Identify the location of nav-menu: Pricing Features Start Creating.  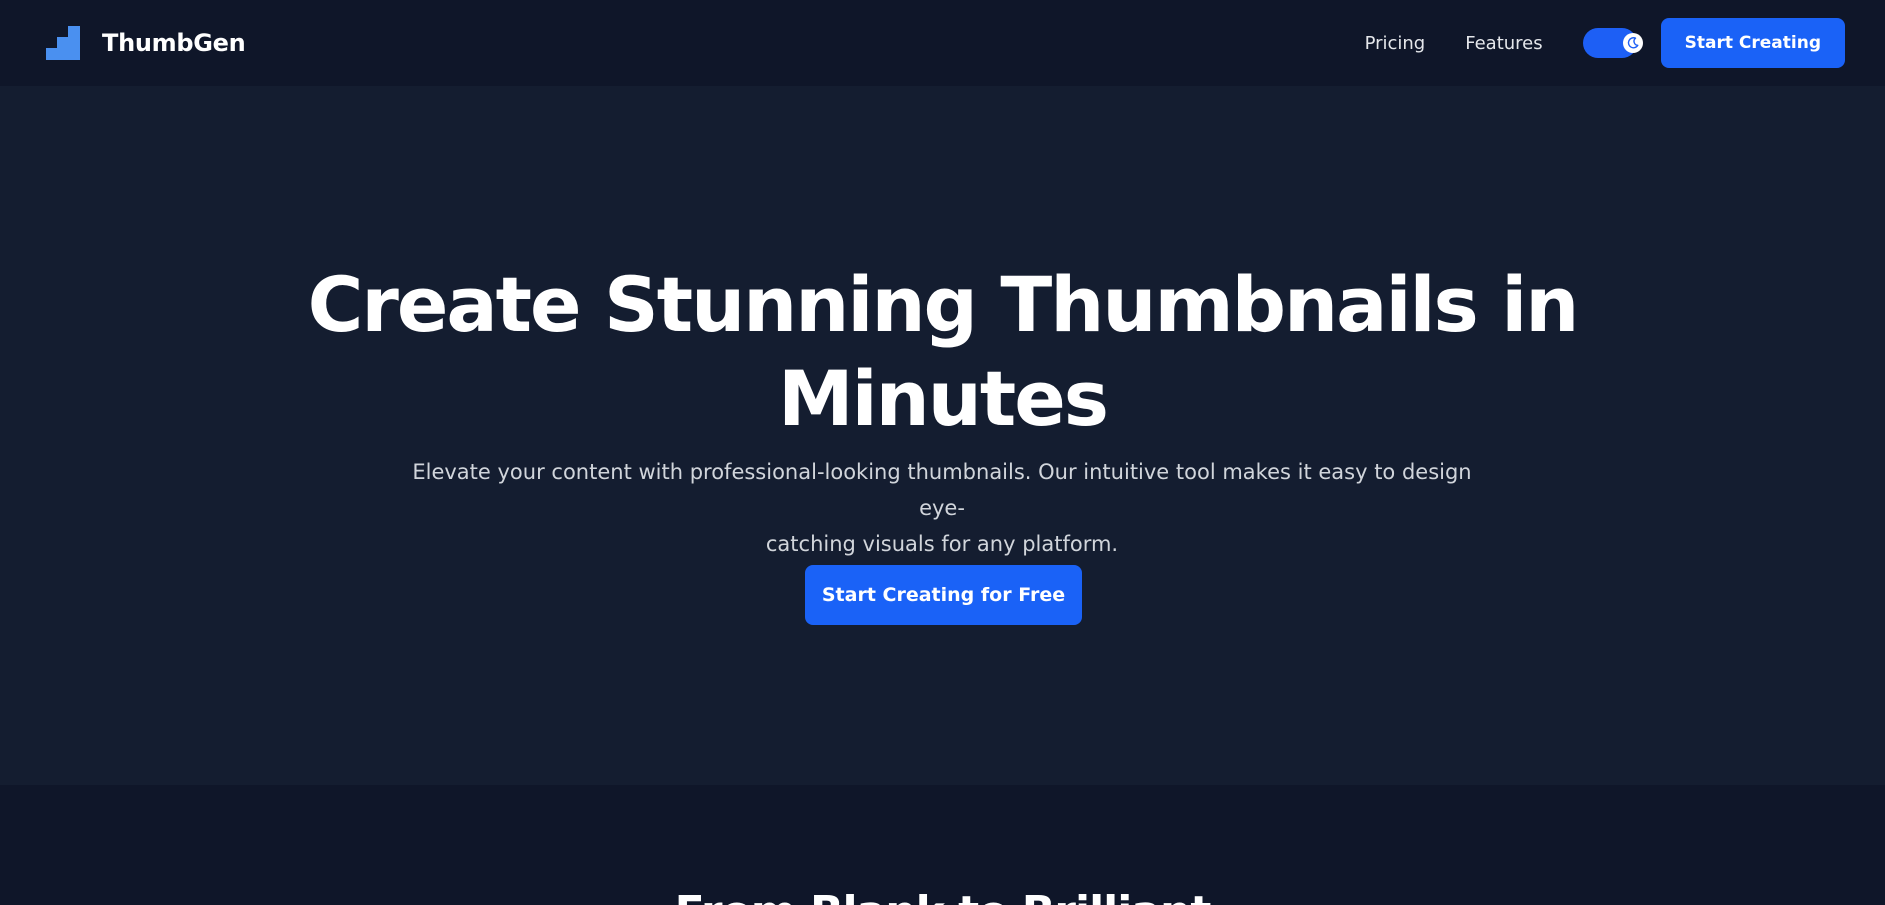
(1605, 43).